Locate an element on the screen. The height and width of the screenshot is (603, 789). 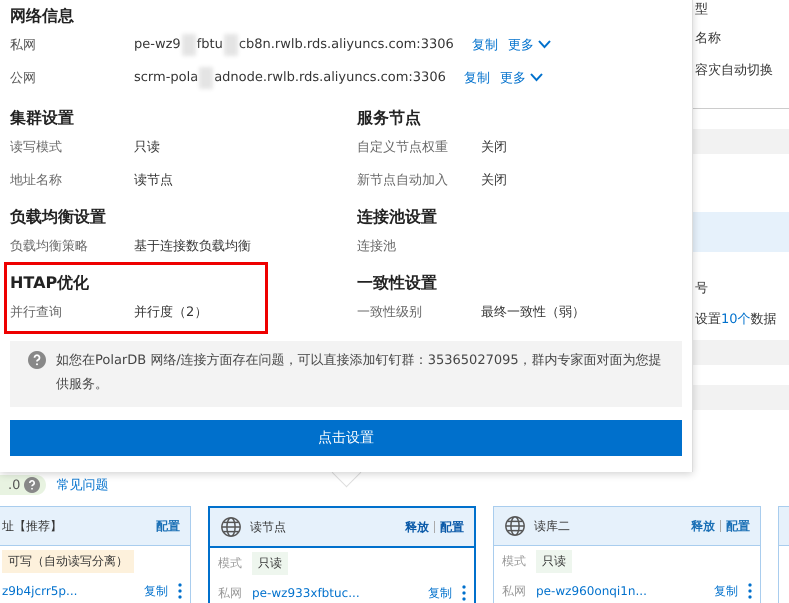
field-label: 型 is located at coordinates (701, 9).